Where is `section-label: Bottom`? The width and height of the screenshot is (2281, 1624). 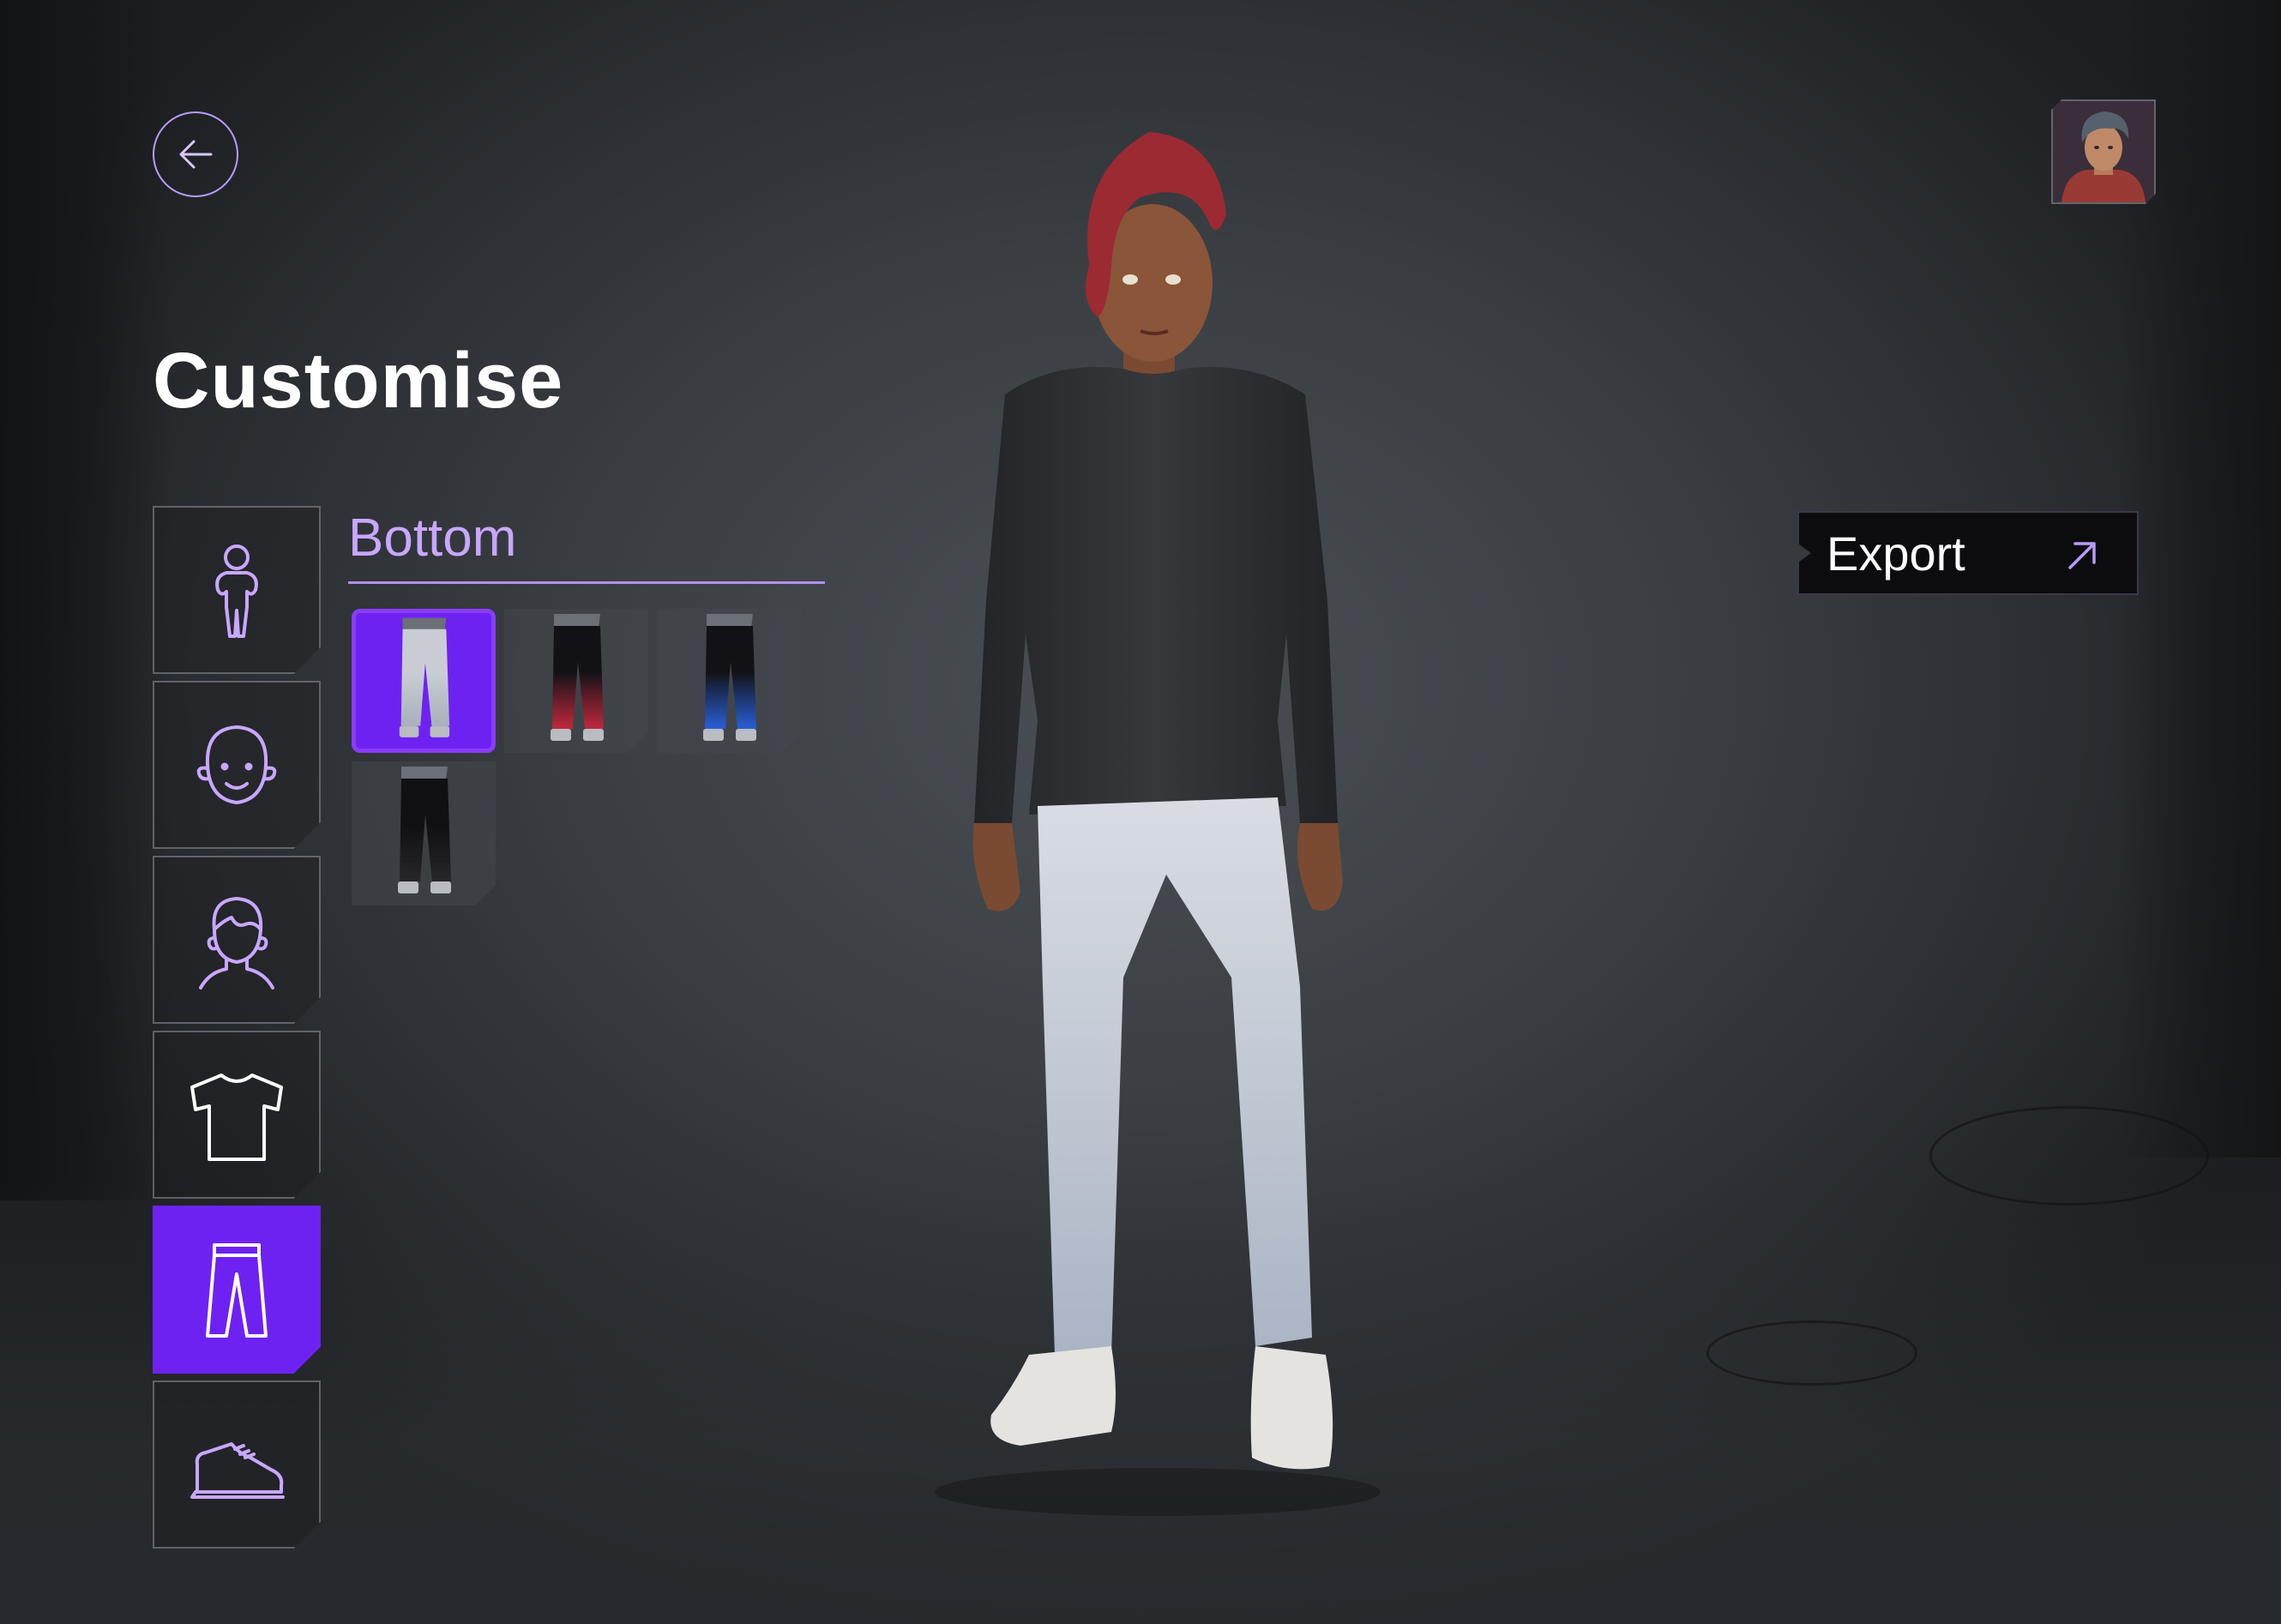 section-label: Bottom is located at coordinates (432, 538).